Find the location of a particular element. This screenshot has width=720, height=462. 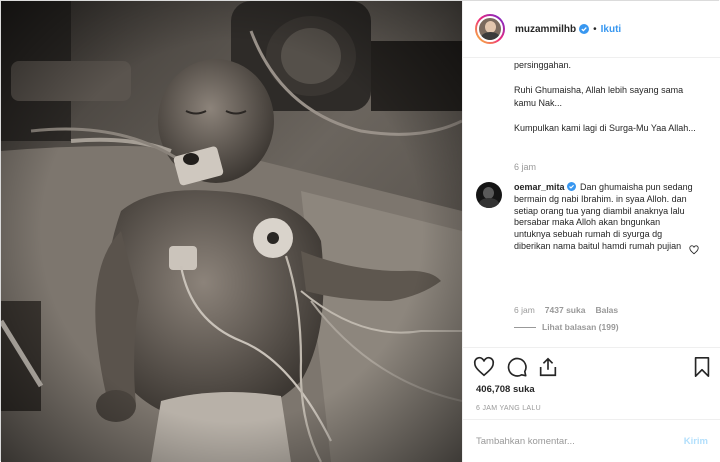

caption-timestamp: 6 jam is located at coordinates (525, 167).